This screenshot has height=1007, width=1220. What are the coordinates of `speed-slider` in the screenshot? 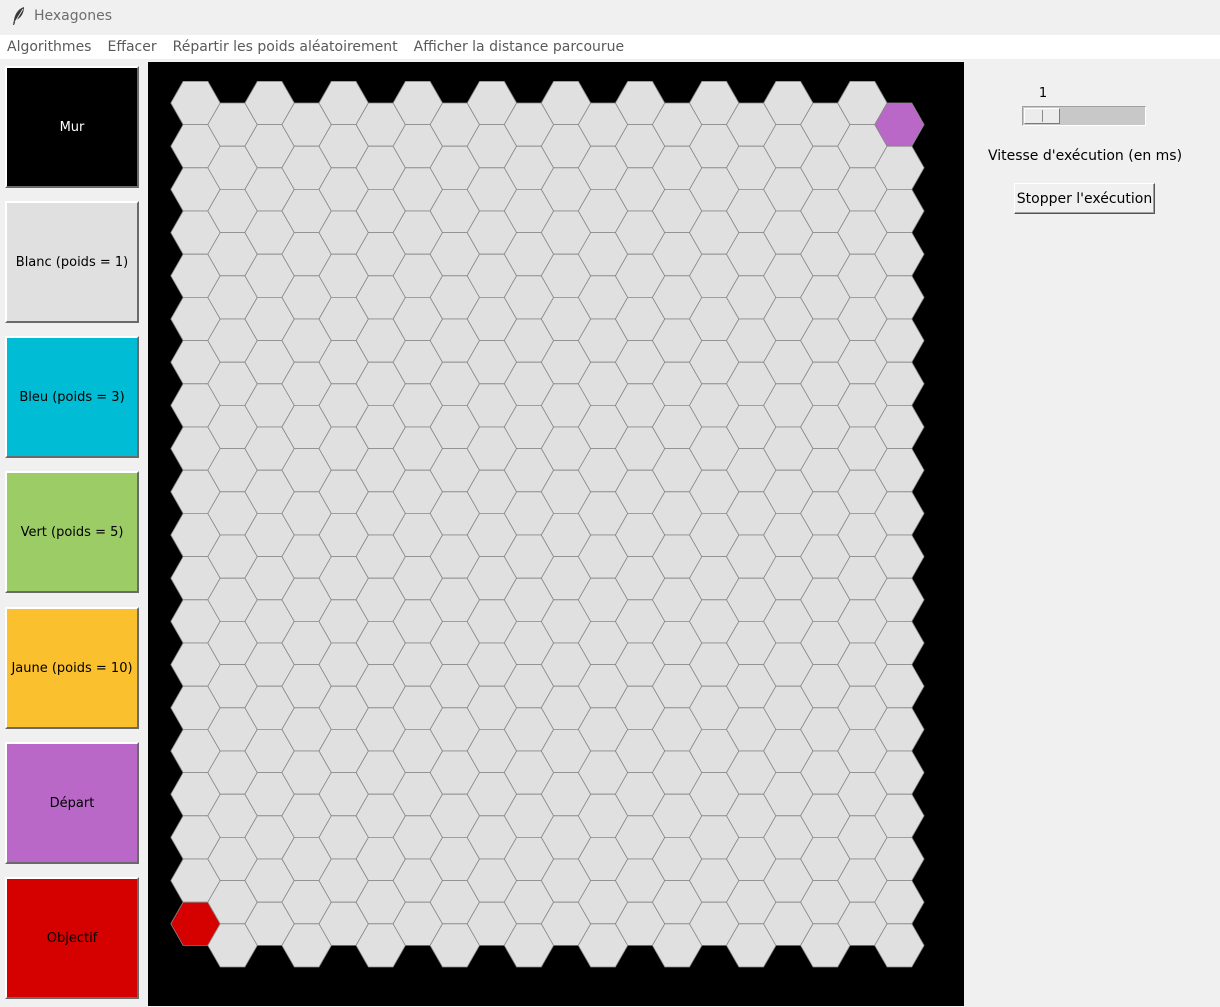 It's located at (1084, 116).